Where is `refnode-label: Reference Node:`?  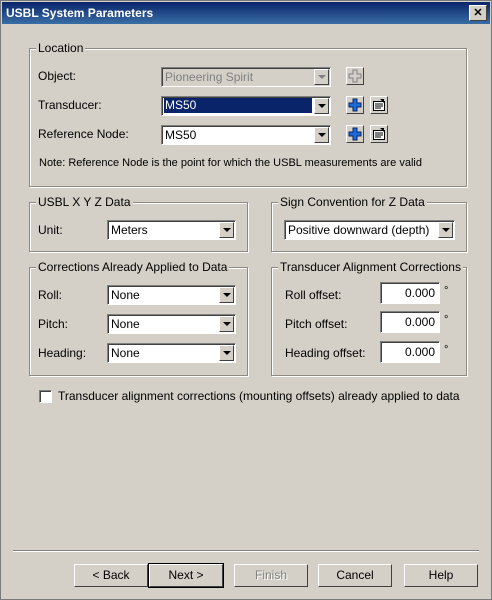 refnode-label: Reference Node: is located at coordinates (83, 134).